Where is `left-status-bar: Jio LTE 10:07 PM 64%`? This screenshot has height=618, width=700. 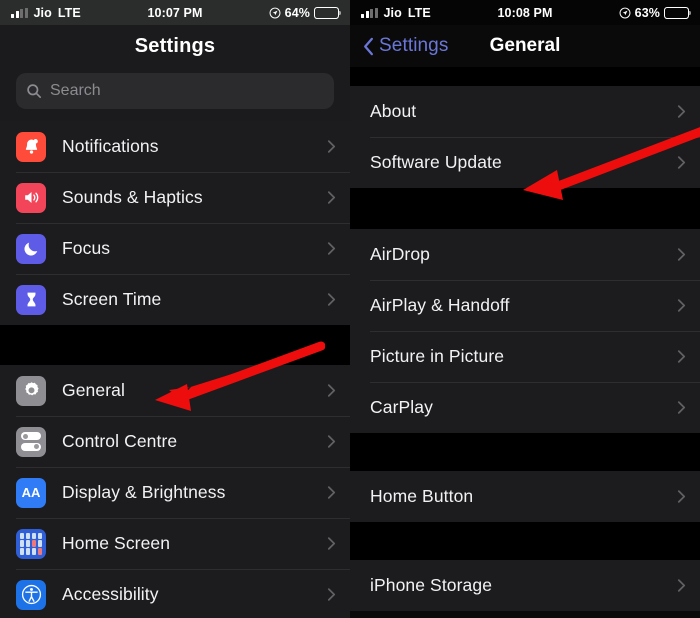
left-status-bar: Jio LTE 10:07 PM 64% is located at coordinates (175, 12).